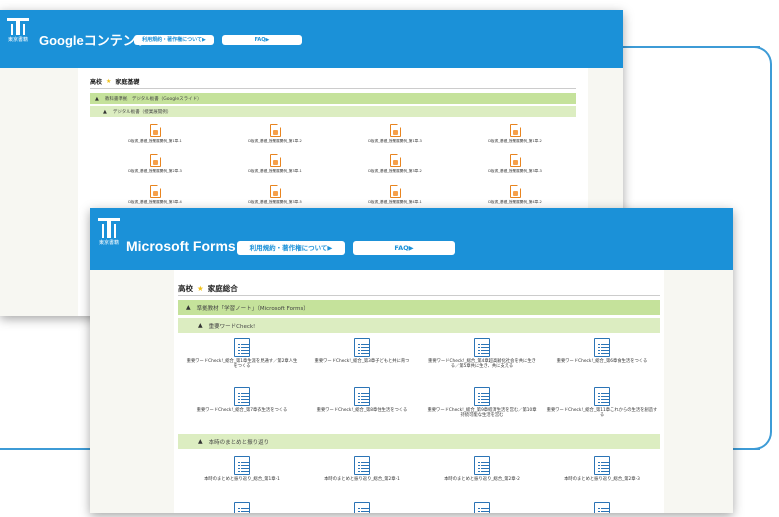  What do you see at coordinates (395, 163) in the screenshot?
I see `content-item: D板書_基礎_授業展開例_第3章-2` at bounding box center [395, 163].